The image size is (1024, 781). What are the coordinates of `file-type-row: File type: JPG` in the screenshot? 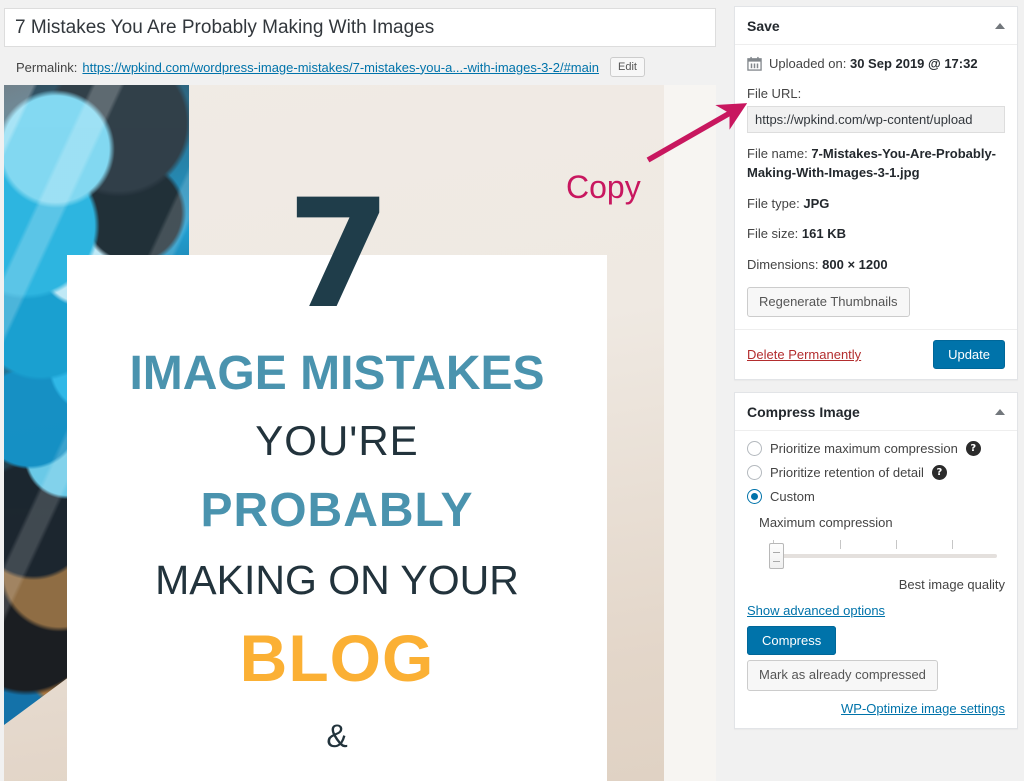 It's located at (876, 204).